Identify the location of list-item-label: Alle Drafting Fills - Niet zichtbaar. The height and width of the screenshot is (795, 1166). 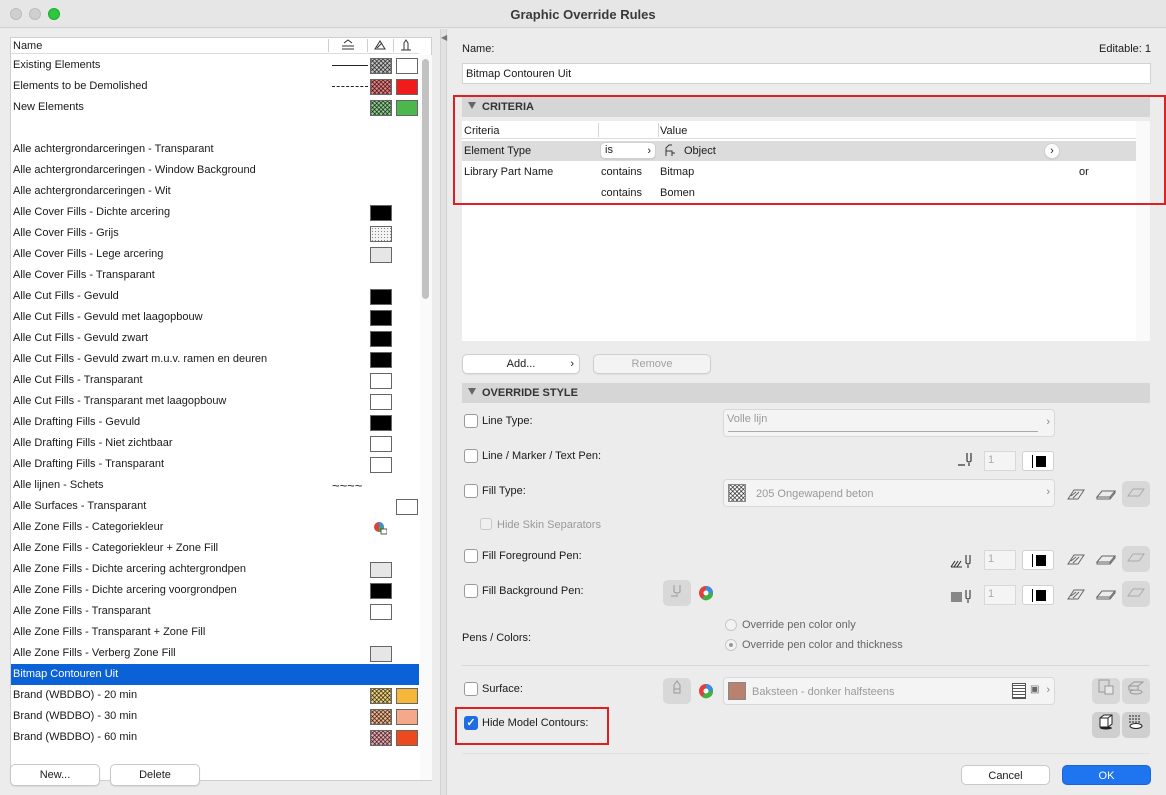
(93, 443).